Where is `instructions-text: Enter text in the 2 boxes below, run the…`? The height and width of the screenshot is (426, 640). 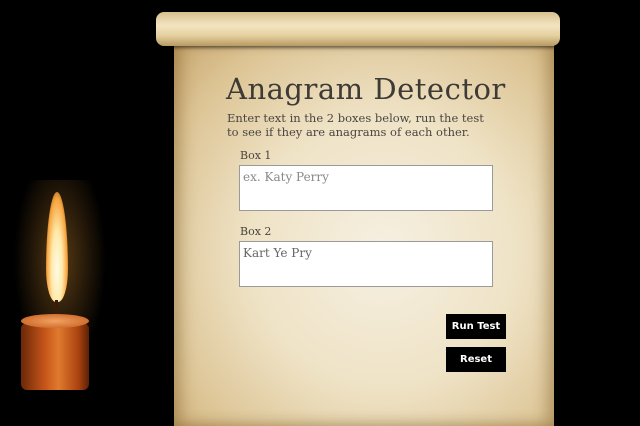
instructions-text: Enter text in the 2 boxes below, run the… is located at coordinates (355, 125).